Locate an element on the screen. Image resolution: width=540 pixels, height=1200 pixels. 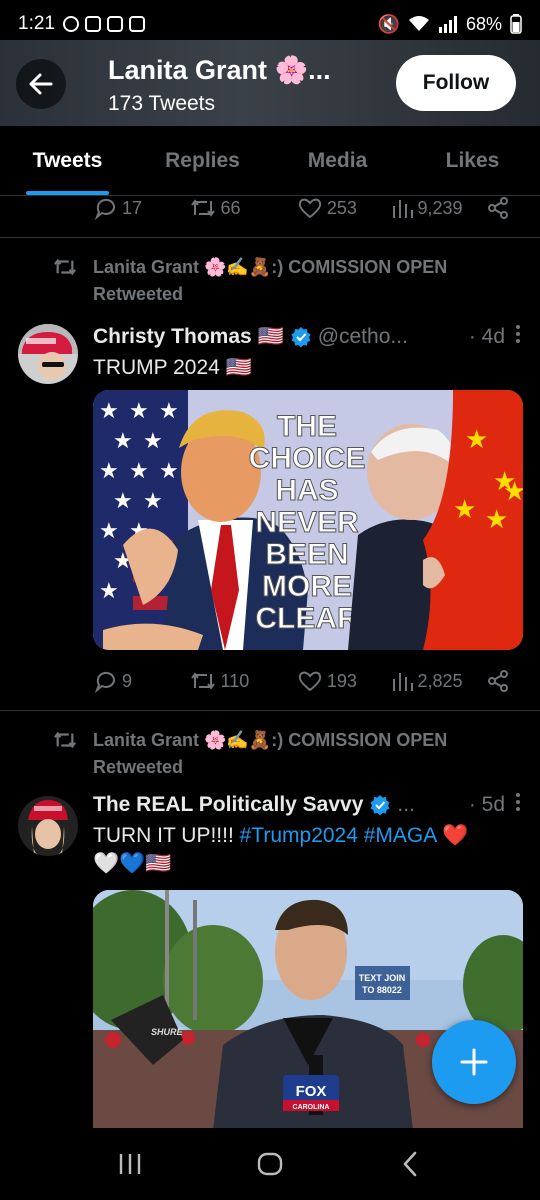
battery-icon is located at coordinates (516, 24).